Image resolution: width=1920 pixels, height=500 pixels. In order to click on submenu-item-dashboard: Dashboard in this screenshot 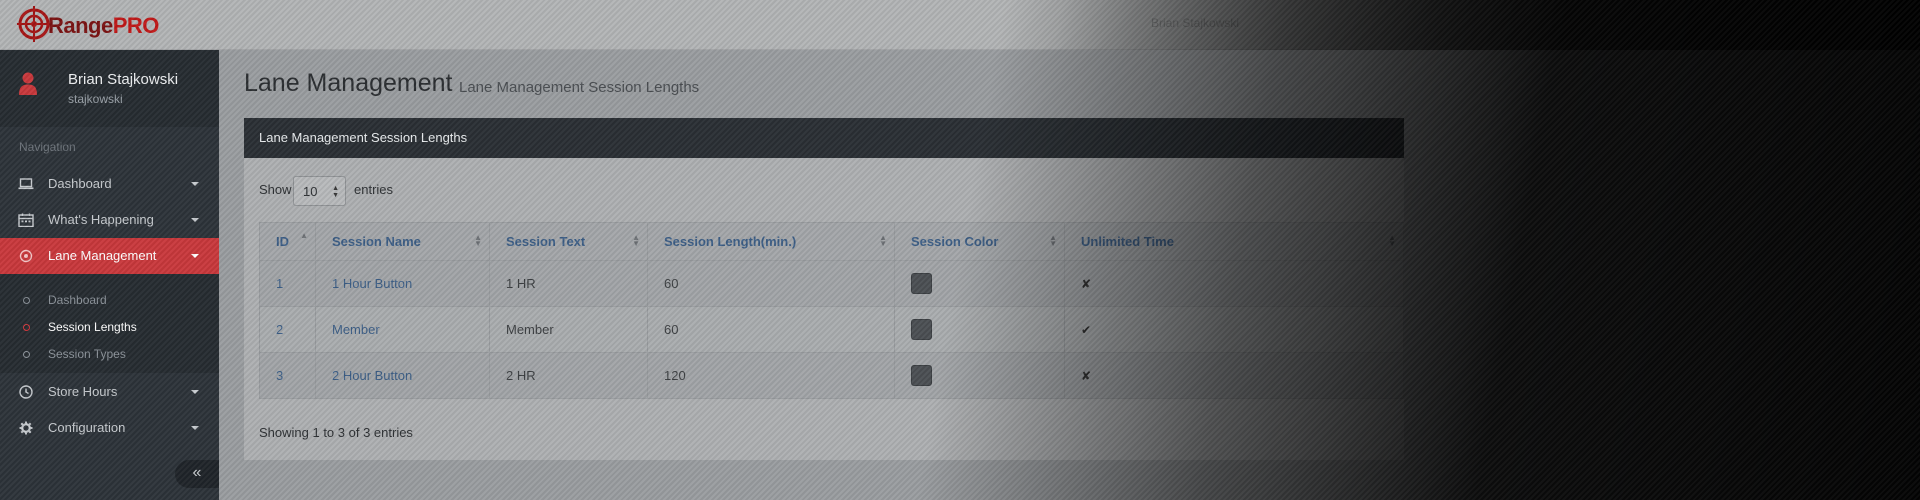, I will do `click(109, 300)`.